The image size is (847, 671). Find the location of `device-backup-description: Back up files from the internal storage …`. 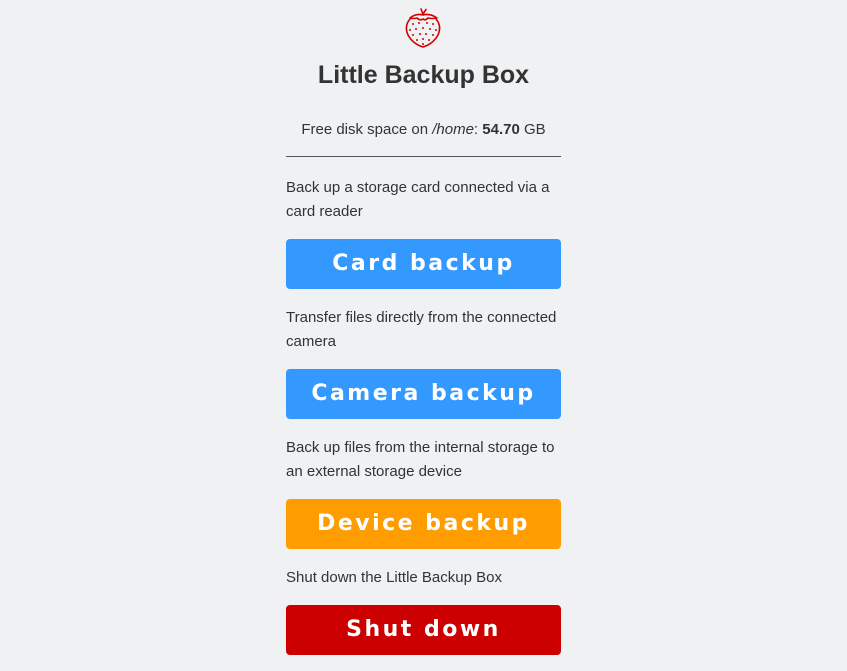

device-backup-description: Back up files from the internal storage … is located at coordinates (420, 459).